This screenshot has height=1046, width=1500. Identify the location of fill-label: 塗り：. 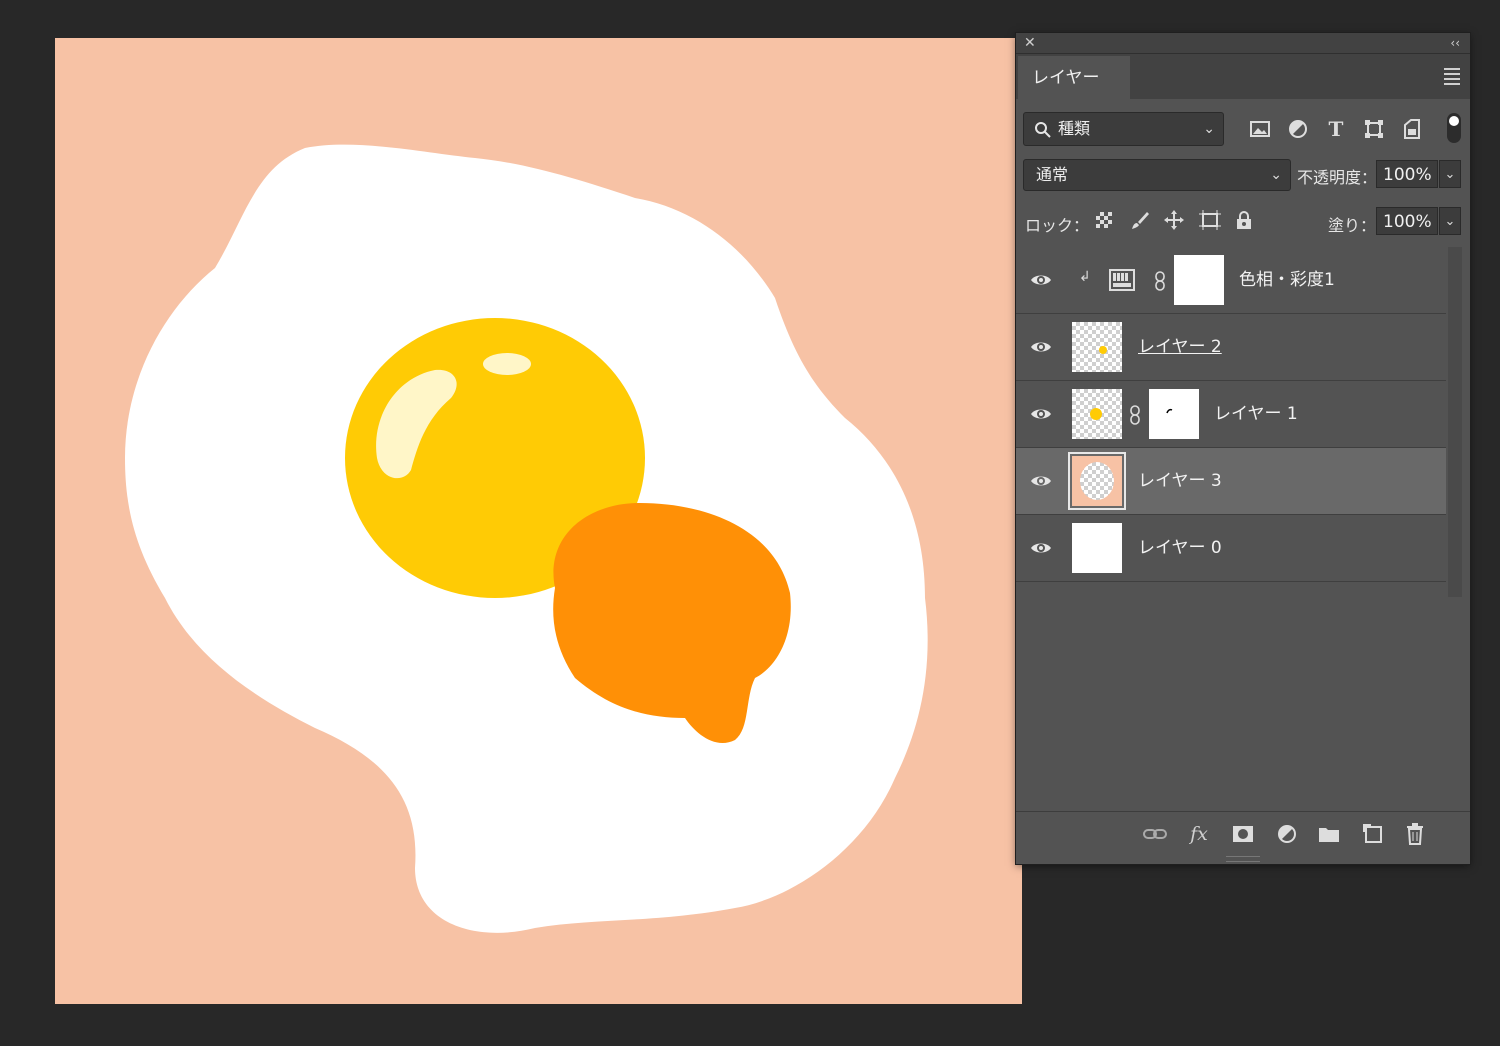
(1352, 225).